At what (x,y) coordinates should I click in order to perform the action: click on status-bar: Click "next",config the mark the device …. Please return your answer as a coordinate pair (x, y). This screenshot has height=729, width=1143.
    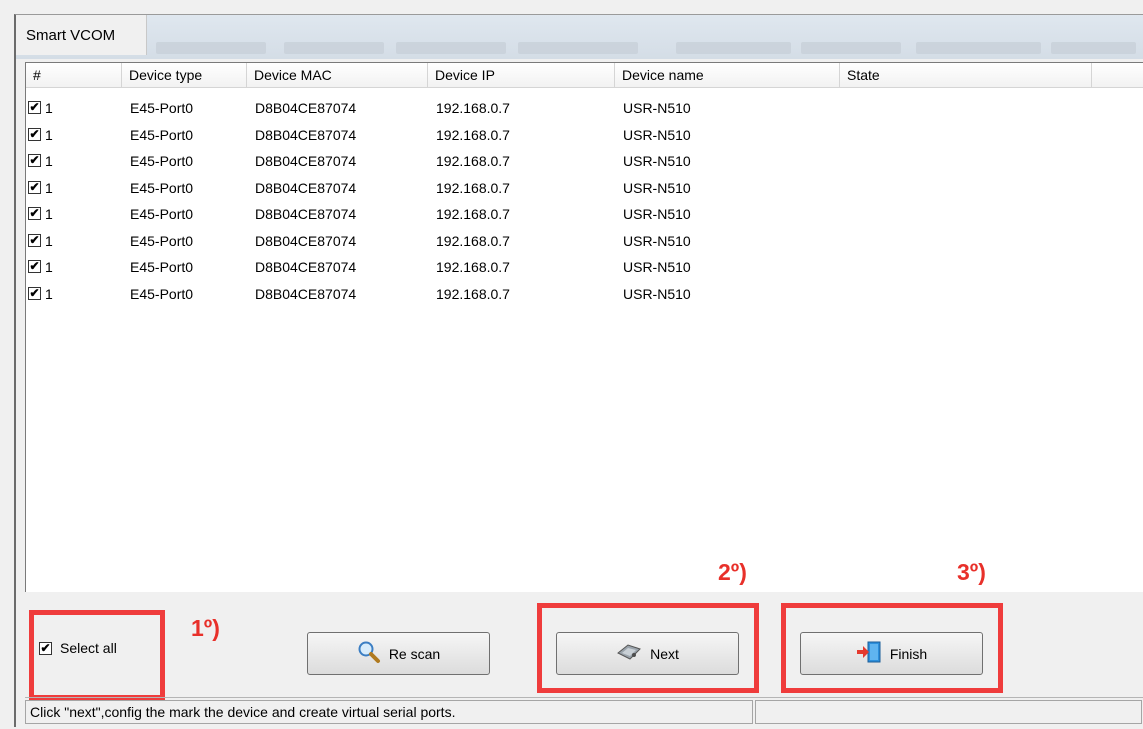
    Looking at the image, I should click on (584, 713).